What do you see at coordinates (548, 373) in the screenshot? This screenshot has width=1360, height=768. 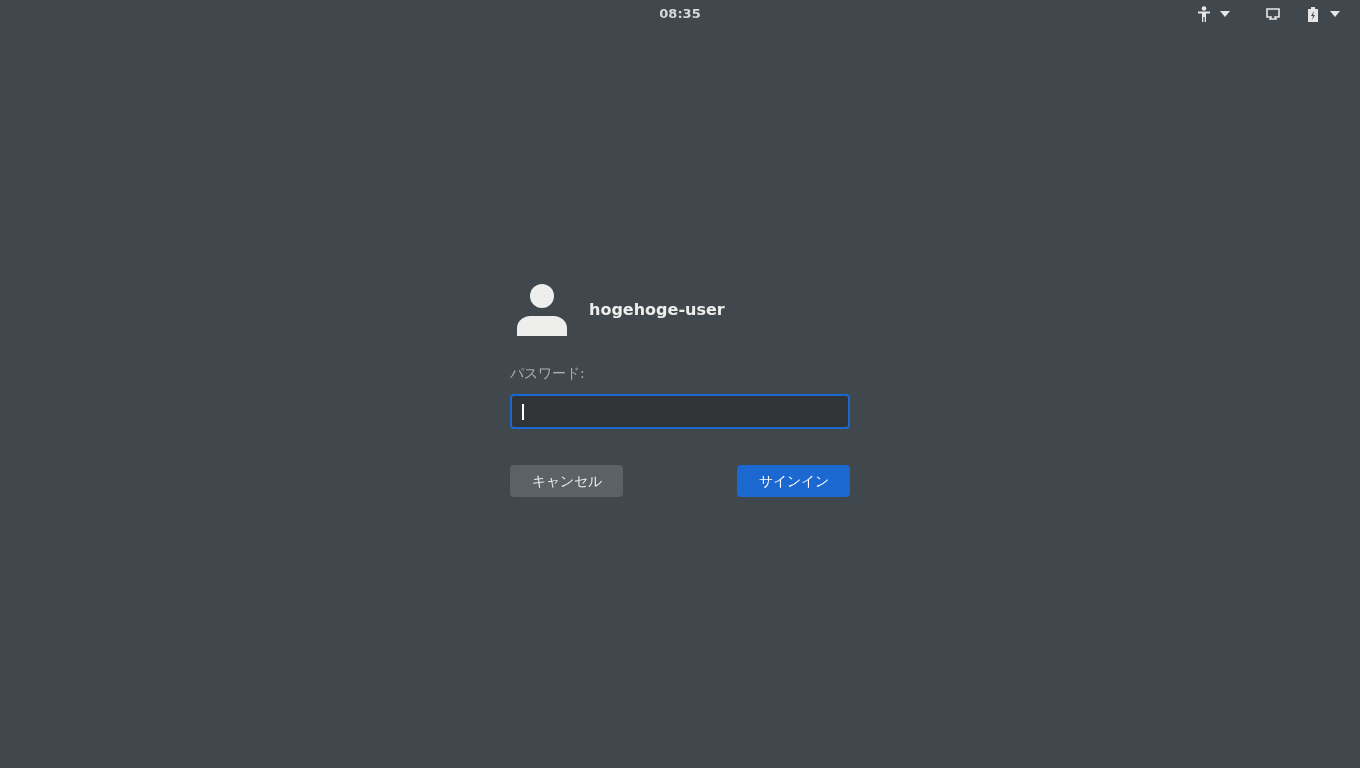 I see `password-label: パスワード:` at bounding box center [548, 373].